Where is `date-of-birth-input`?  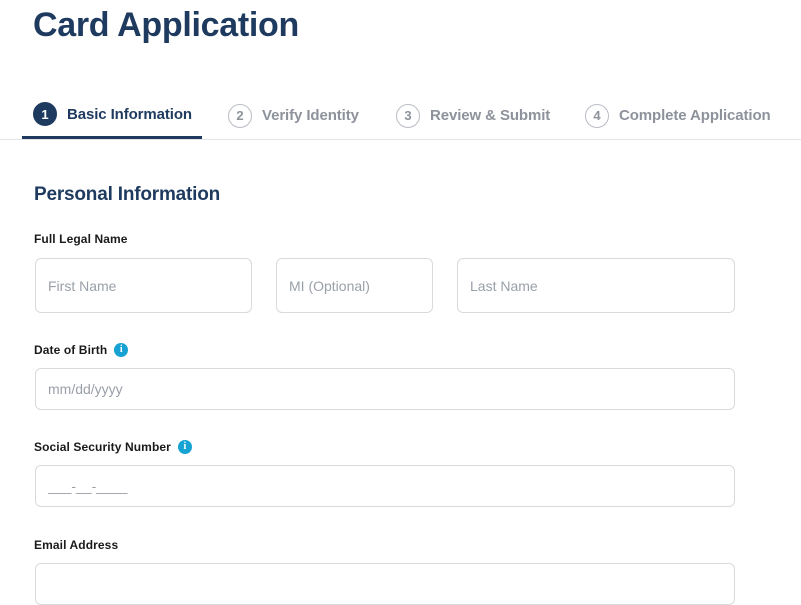 date-of-birth-input is located at coordinates (385, 389).